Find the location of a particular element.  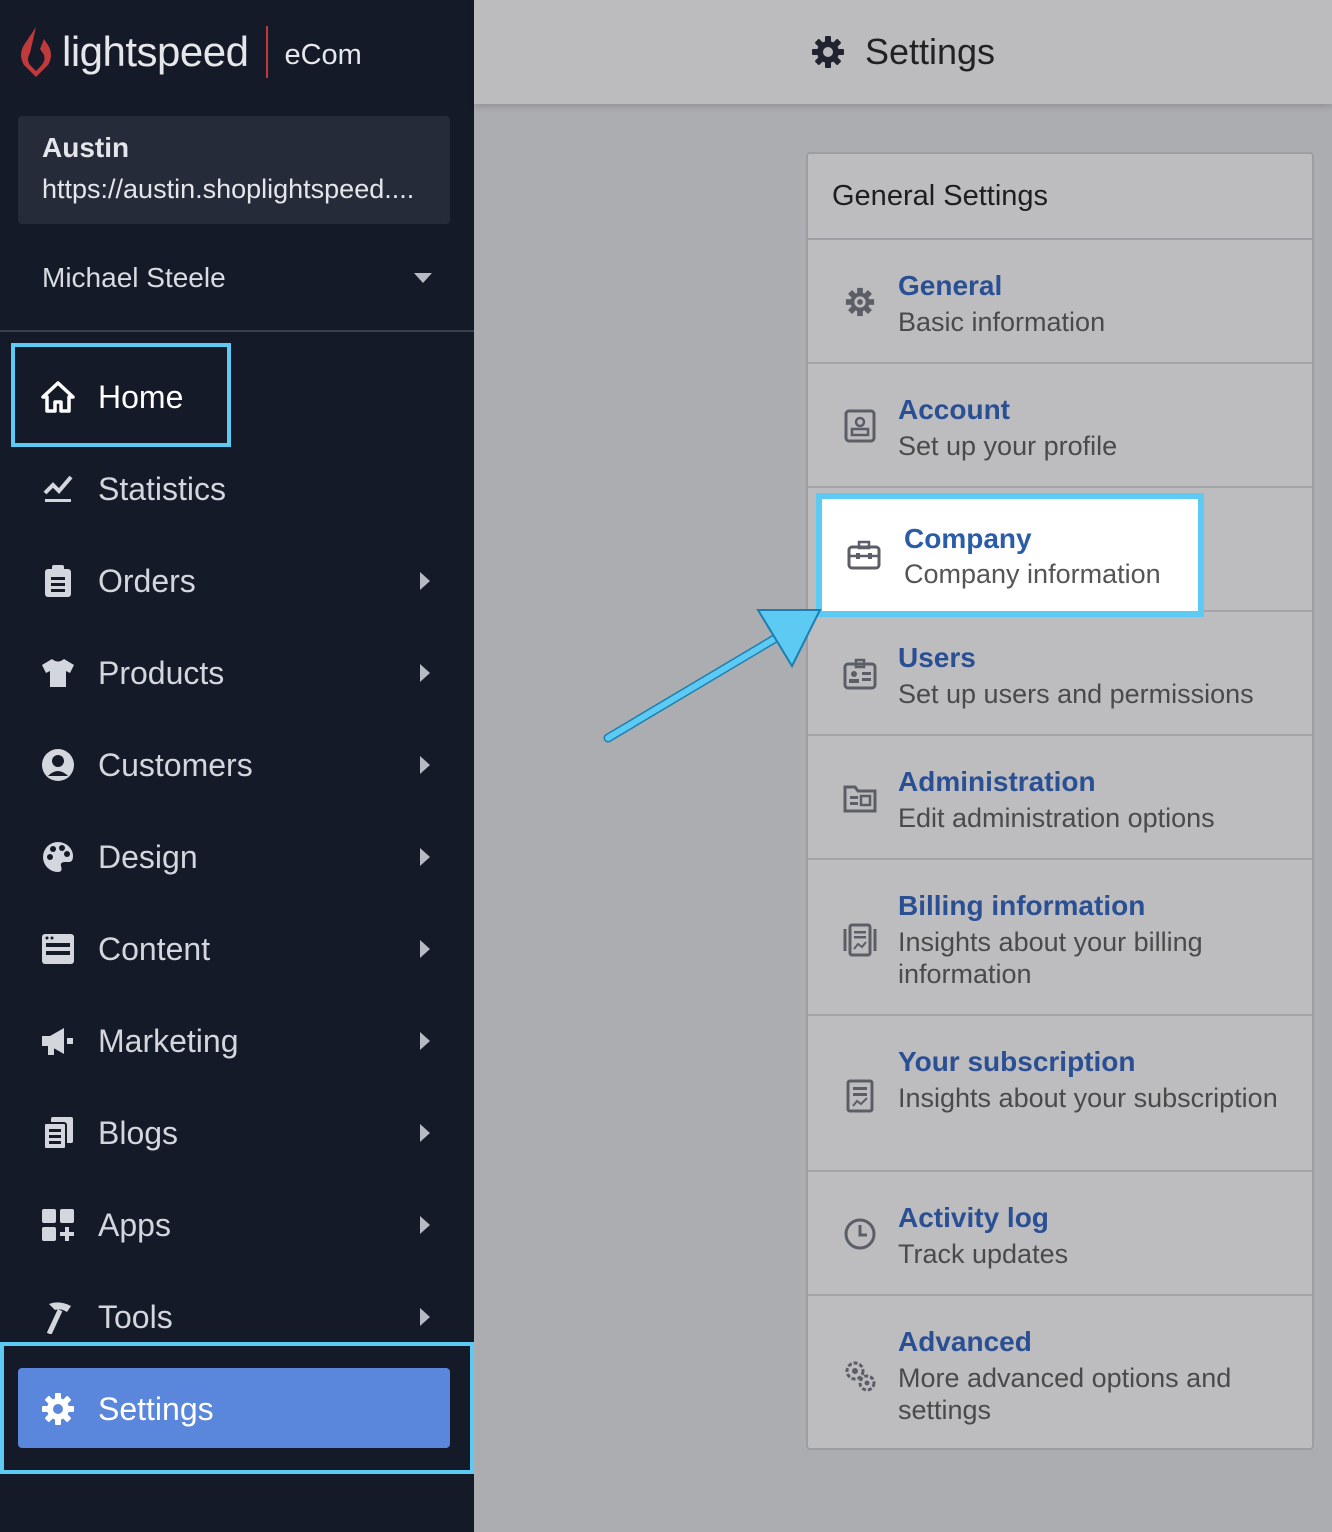

settings-item-desc: Track updates is located at coordinates (983, 1254).